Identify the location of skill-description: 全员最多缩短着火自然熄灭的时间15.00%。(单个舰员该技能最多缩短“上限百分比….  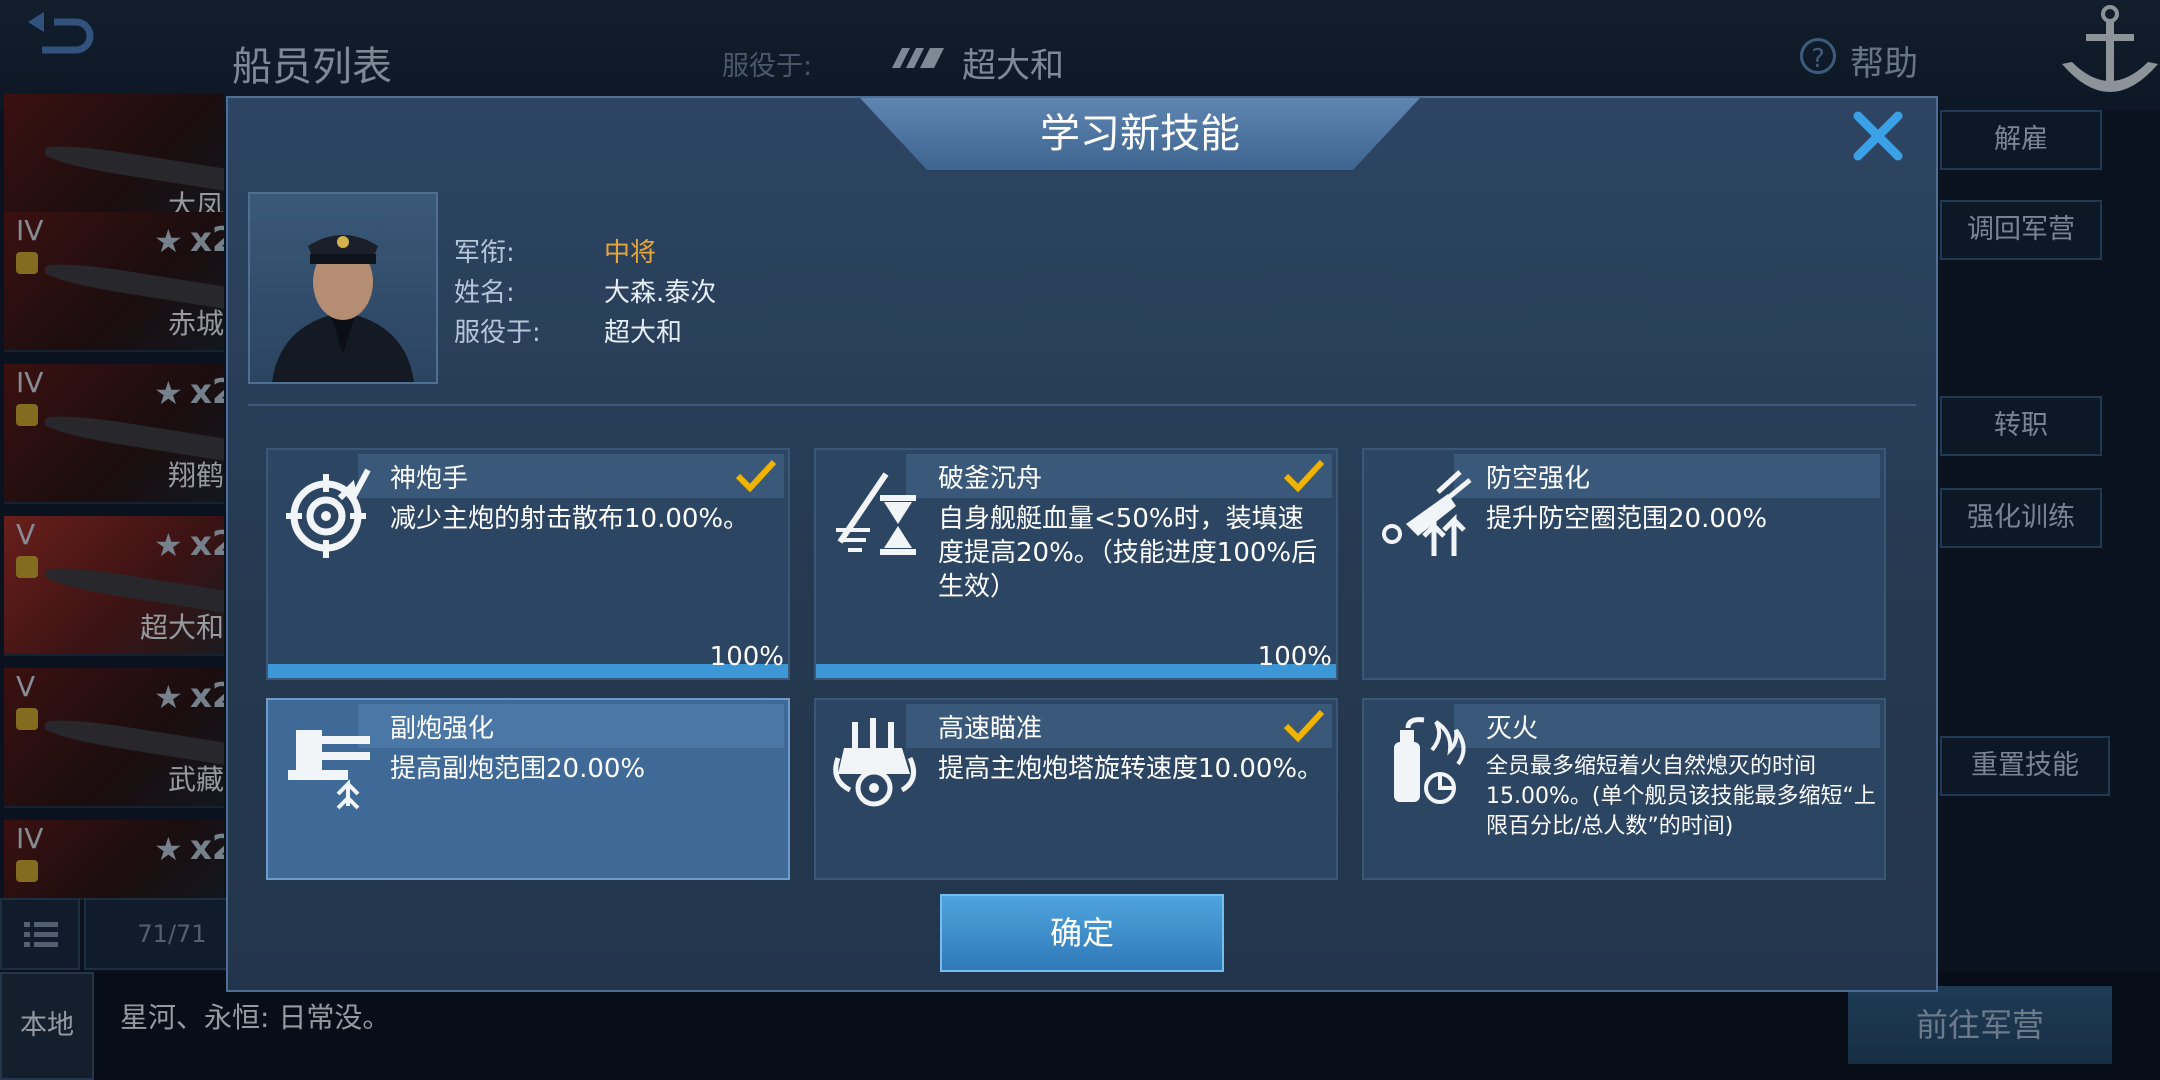
(1681, 796).